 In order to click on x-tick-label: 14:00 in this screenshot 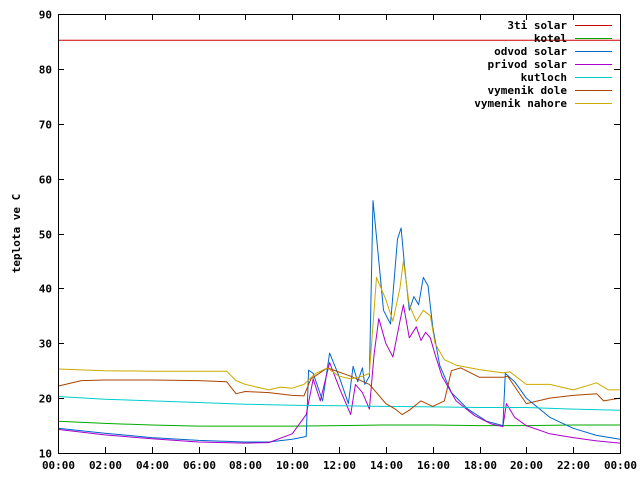, I will do `click(386, 465)`.